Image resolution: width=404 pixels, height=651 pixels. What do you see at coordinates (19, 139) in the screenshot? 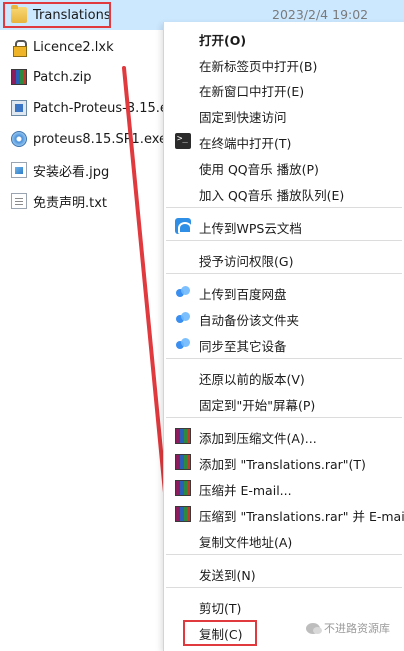
I see `disc-setup-icon` at bounding box center [19, 139].